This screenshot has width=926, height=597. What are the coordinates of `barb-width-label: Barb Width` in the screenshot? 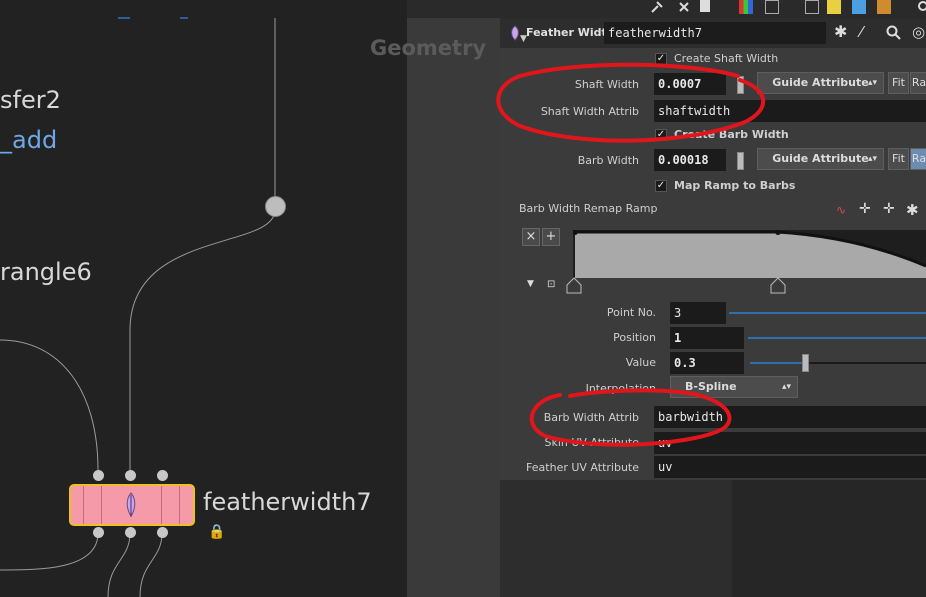 It's located at (608, 160).